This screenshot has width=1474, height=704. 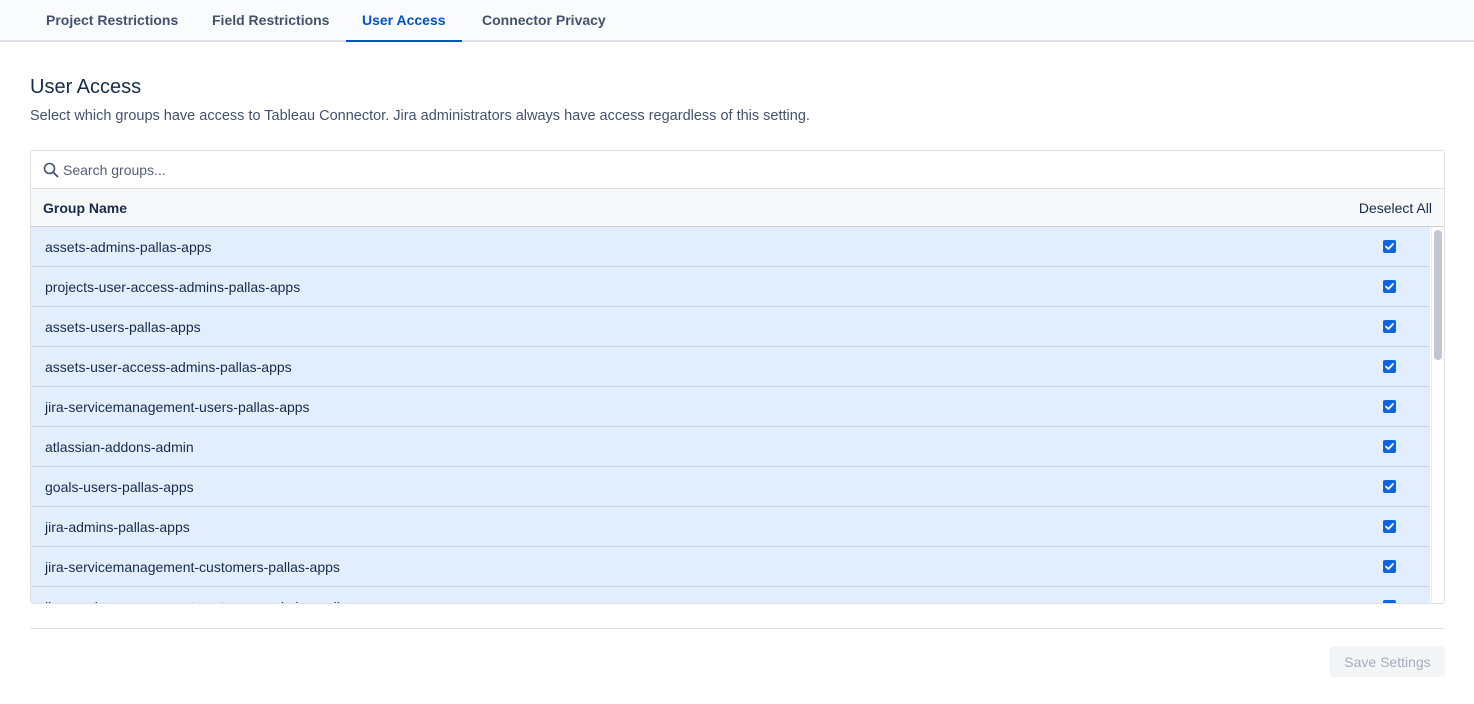 What do you see at coordinates (404, 21) in the screenshot?
I see `tab-user-access: User Access` at bounding box center [404, 21].